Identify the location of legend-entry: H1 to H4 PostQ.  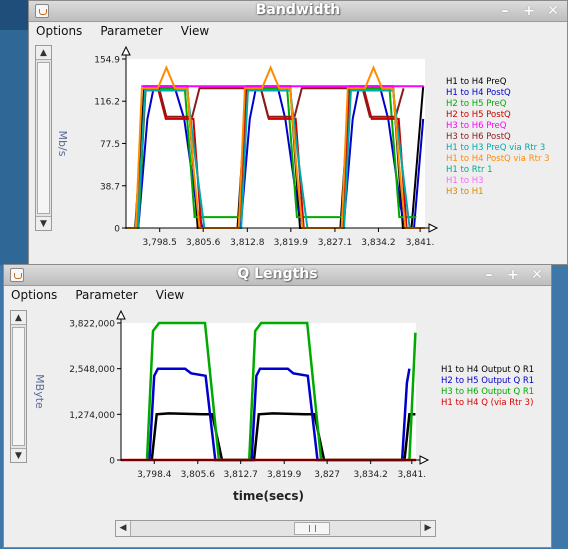
(478, 93).